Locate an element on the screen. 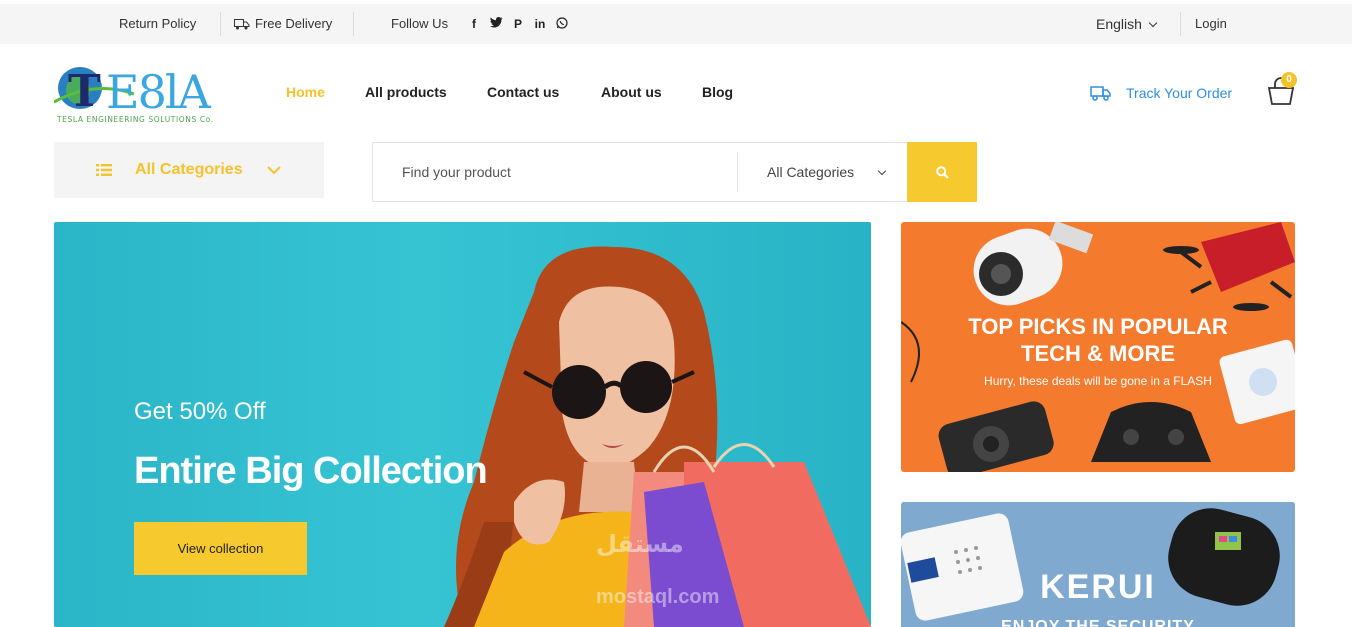  all-categories-label: All Categories is located at coordinates (189, 169).